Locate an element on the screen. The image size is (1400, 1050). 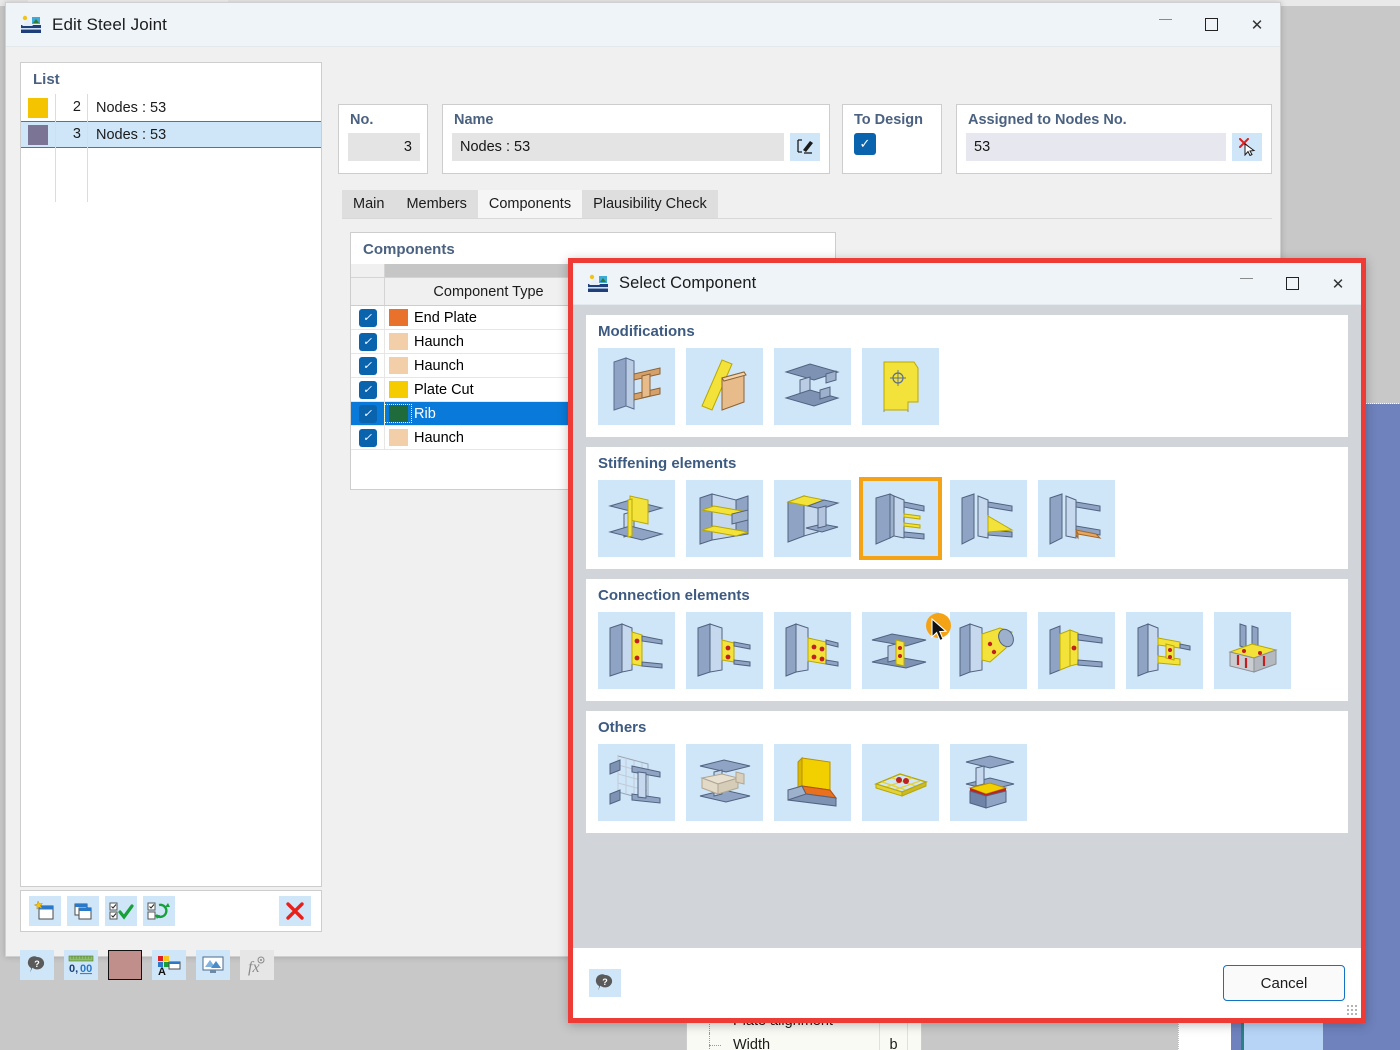
assigned-nodes-field-box: Assigned to Nodes No. 53 is located at coordinates (1114, 139).